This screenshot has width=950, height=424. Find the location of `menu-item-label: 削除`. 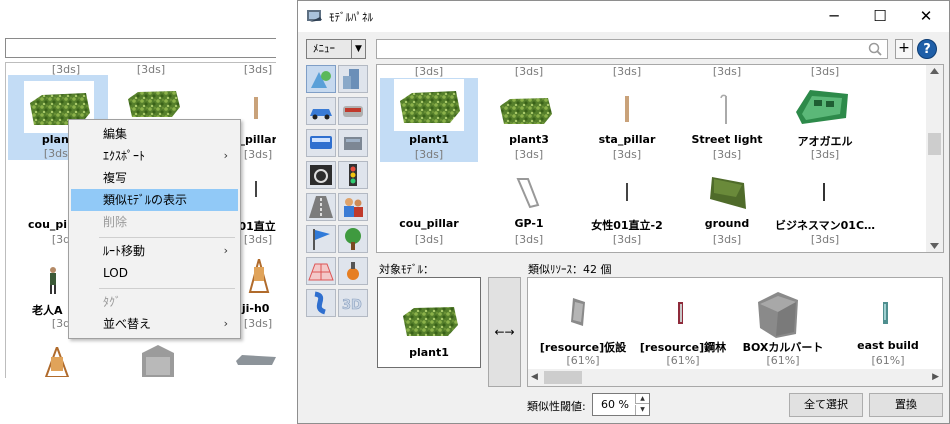

menu-item-label: 削除 is located at coordinates (115, 222).